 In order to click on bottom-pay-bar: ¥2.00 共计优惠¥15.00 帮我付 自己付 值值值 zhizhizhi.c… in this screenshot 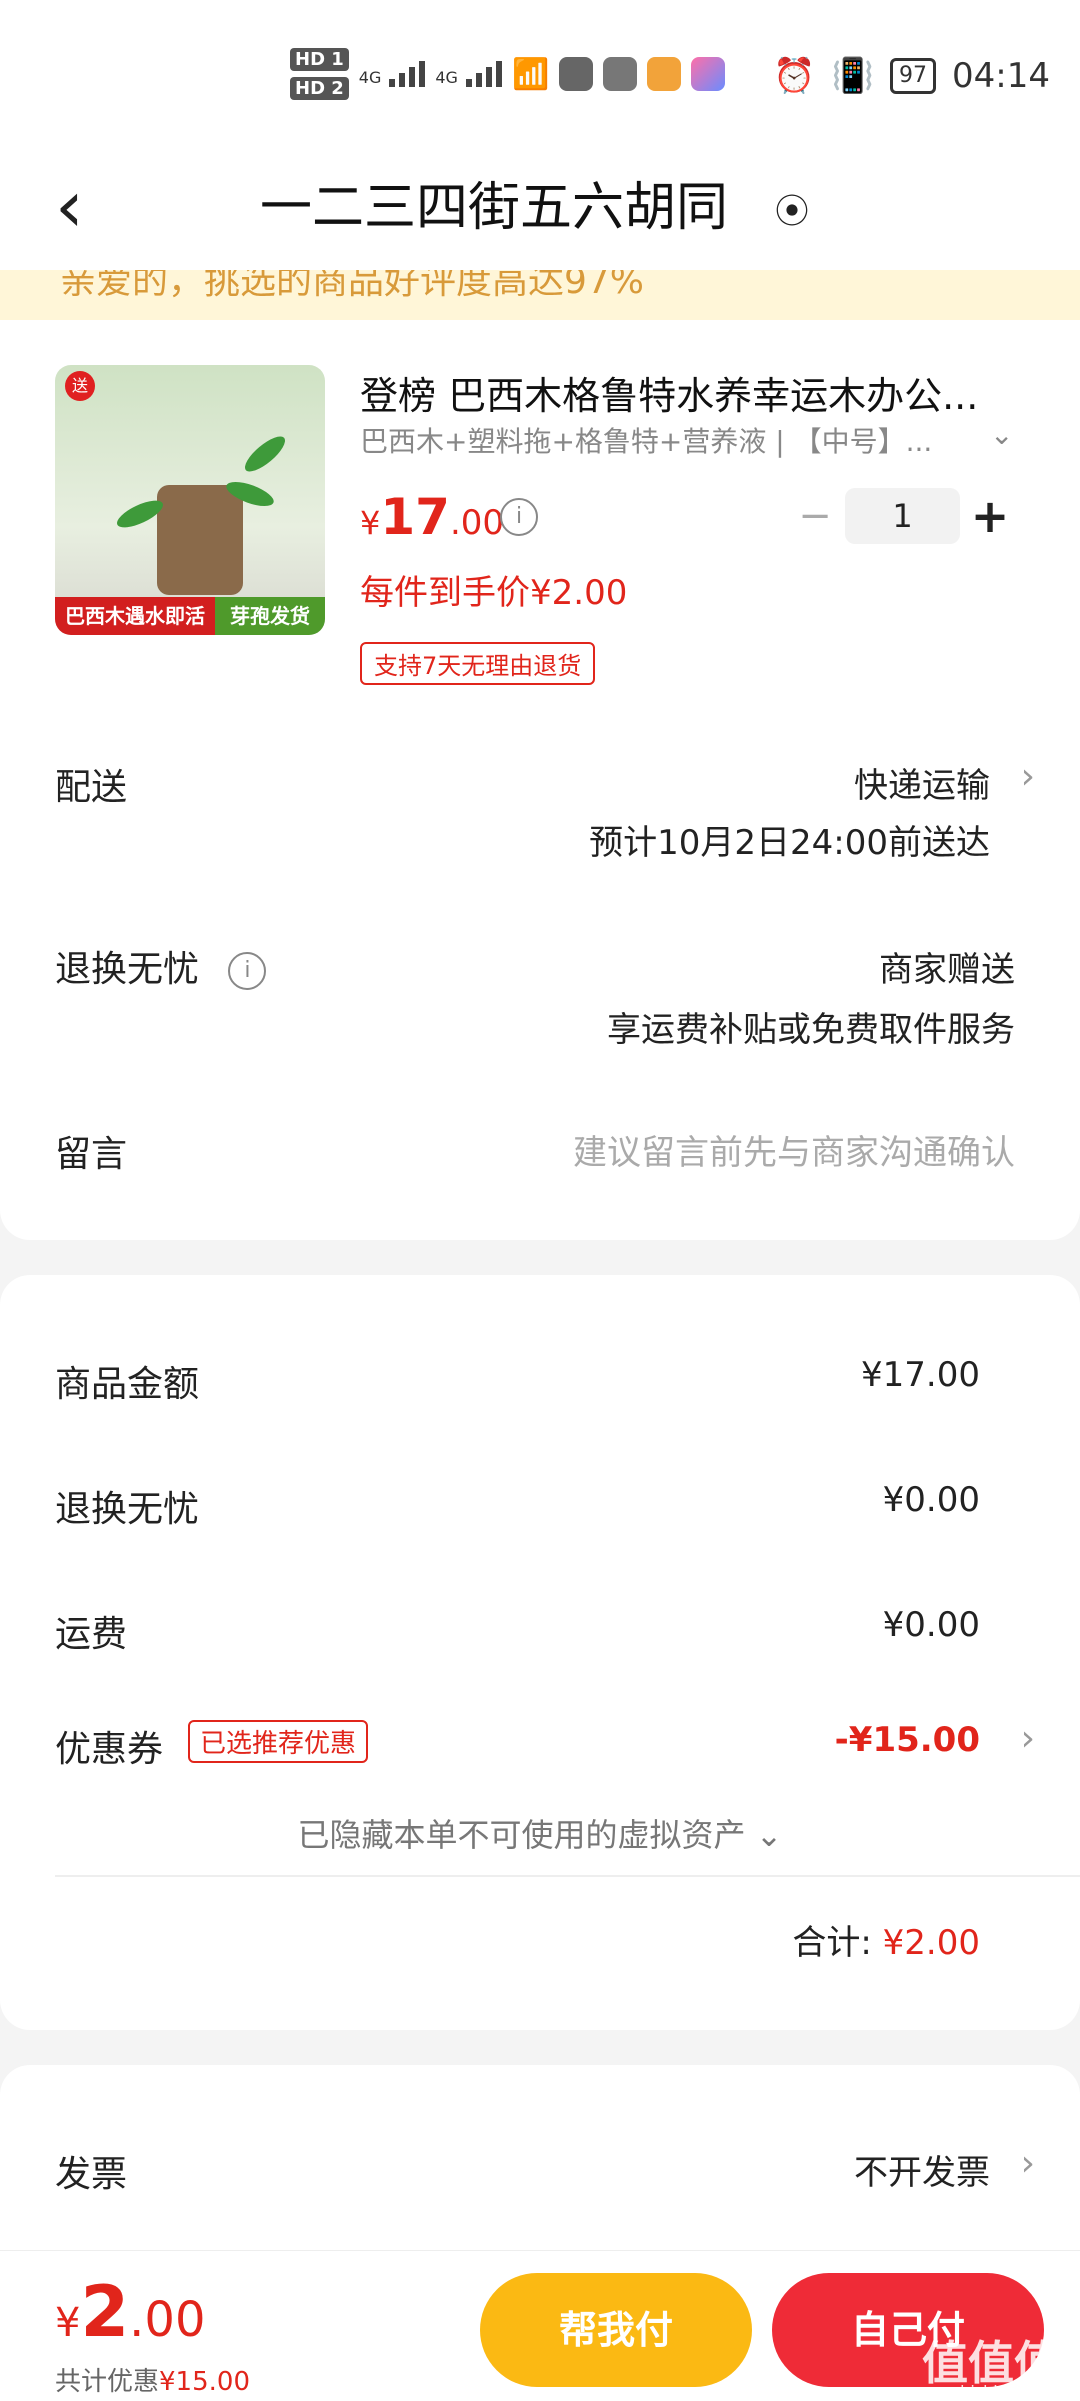, I will do `click(540, 2325)`.